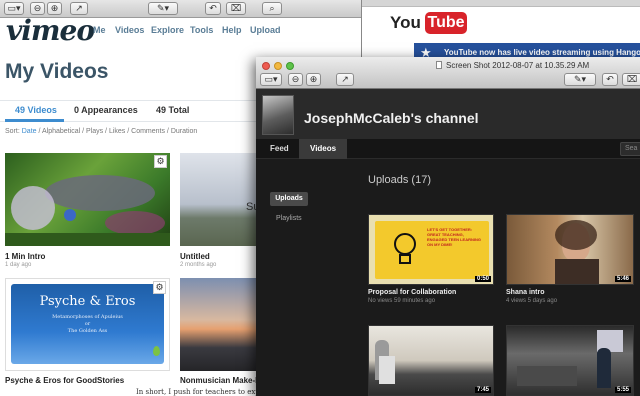  Describe the element at coordinates (405, 248) in the screenshot. I see `lightbulb-icon` at that location.